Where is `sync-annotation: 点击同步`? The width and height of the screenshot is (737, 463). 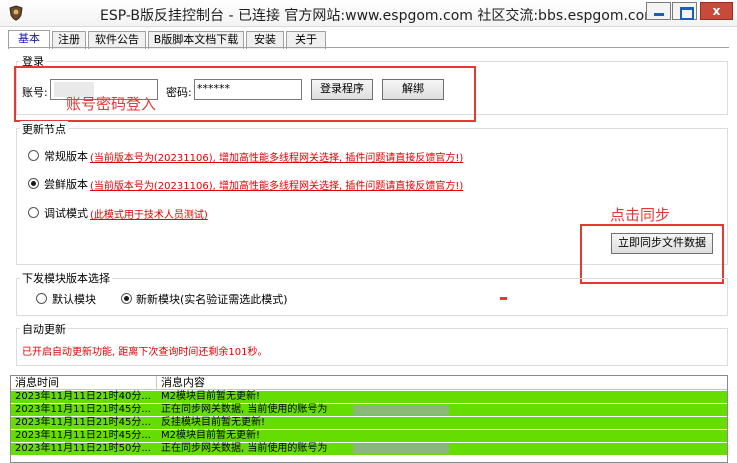
sync-annotation: 点击同步 is located at coordinates (640, 215).